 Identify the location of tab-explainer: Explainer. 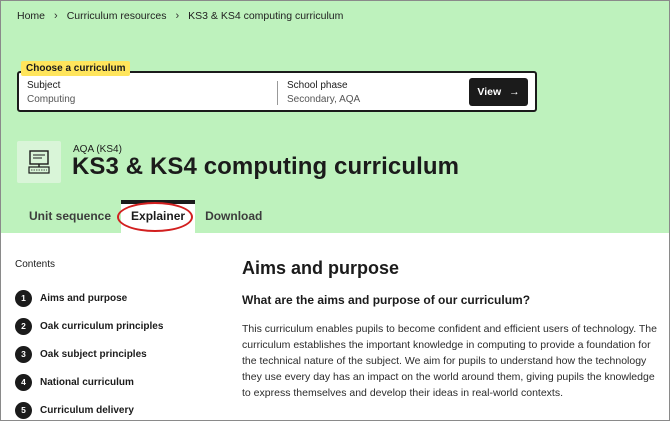
(156, 216).